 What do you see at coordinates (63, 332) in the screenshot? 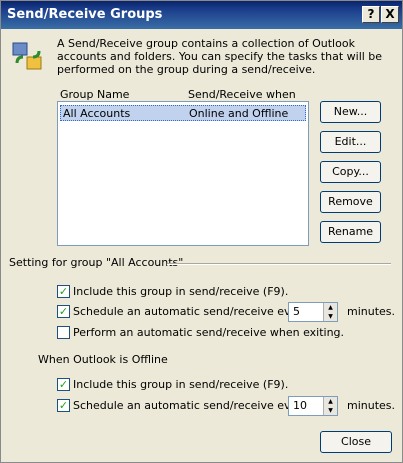
I see `exit-send-receive-checkbox` at bounding box center [63, 332].